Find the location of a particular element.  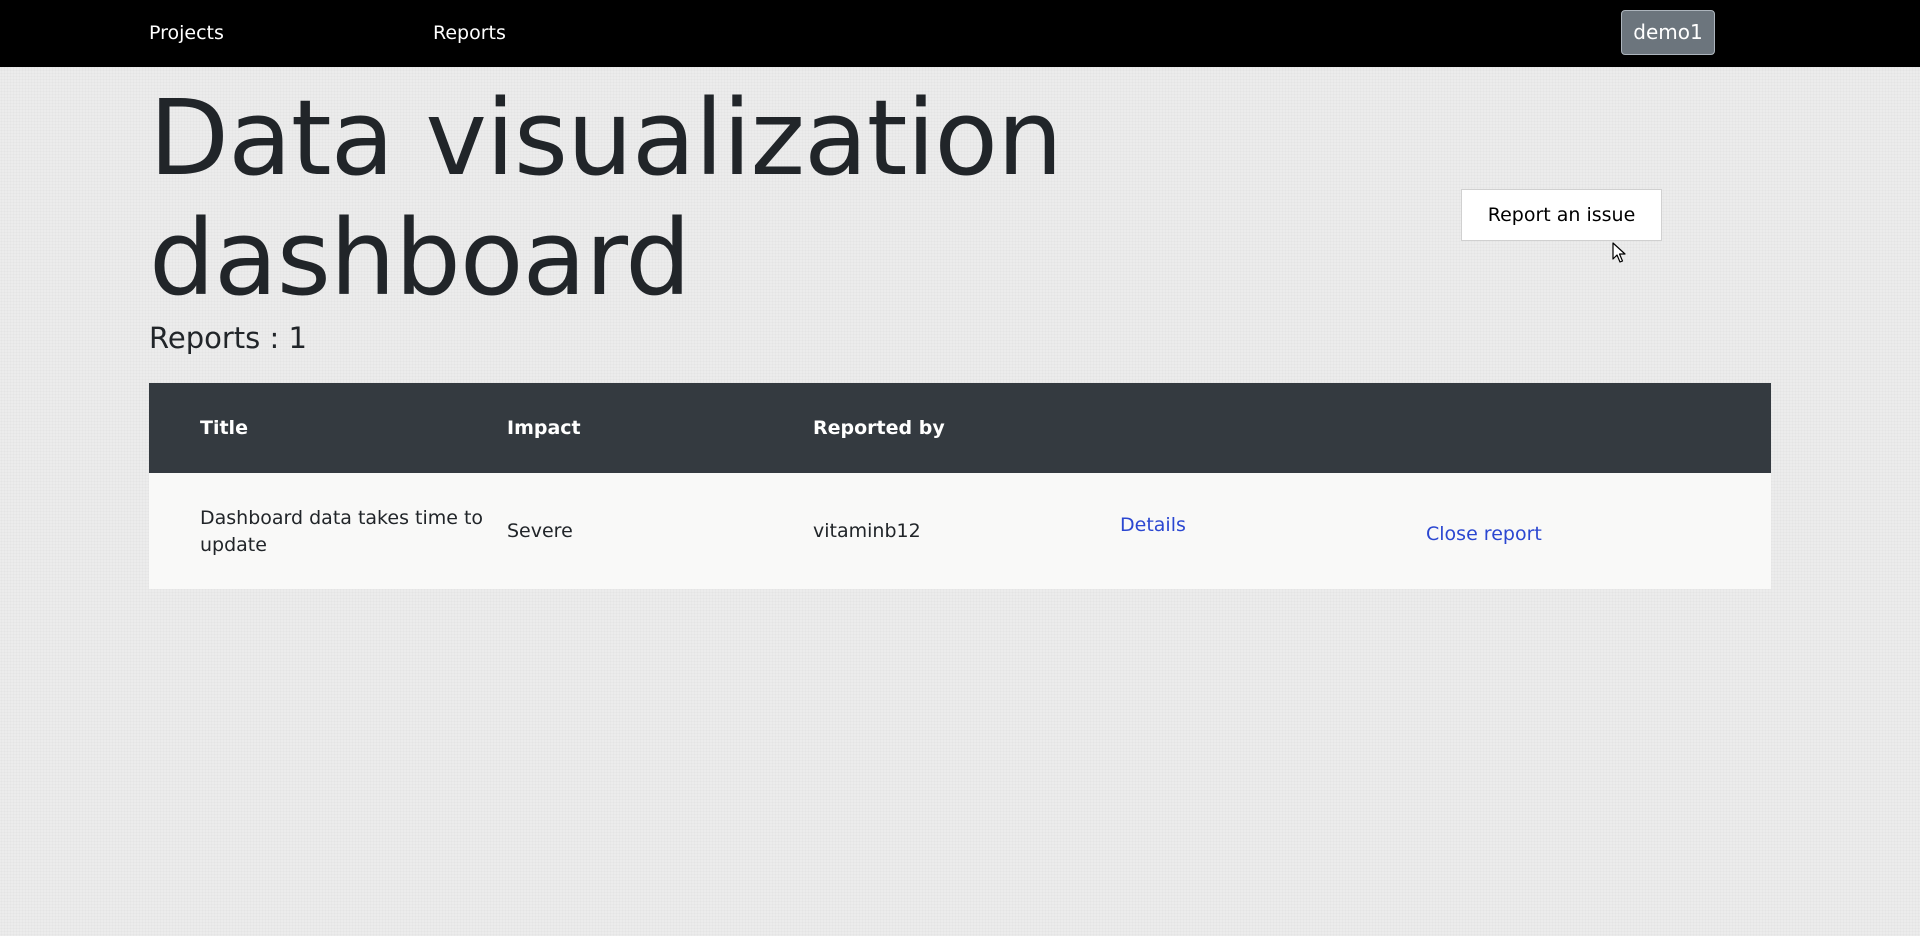

row-reported-by: vitaminb12 is located at coordinates (867, 531).